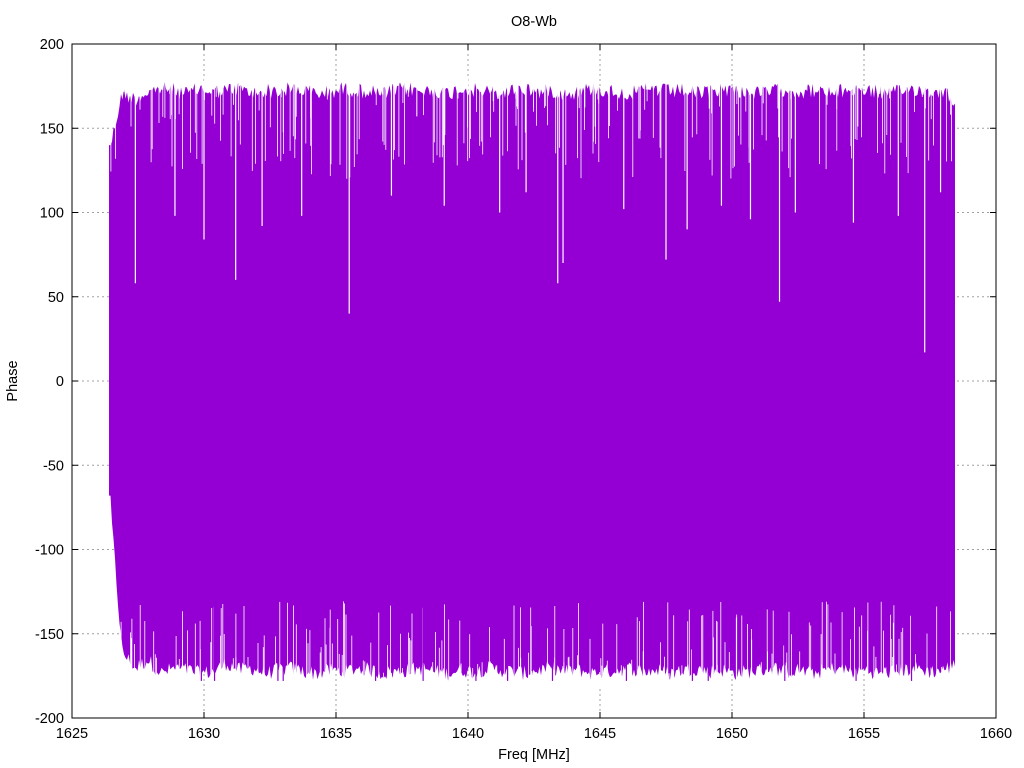 This screenshot has width=1024, height=768. I want to click on chart-title: O8-Wb, so click(534, 22).